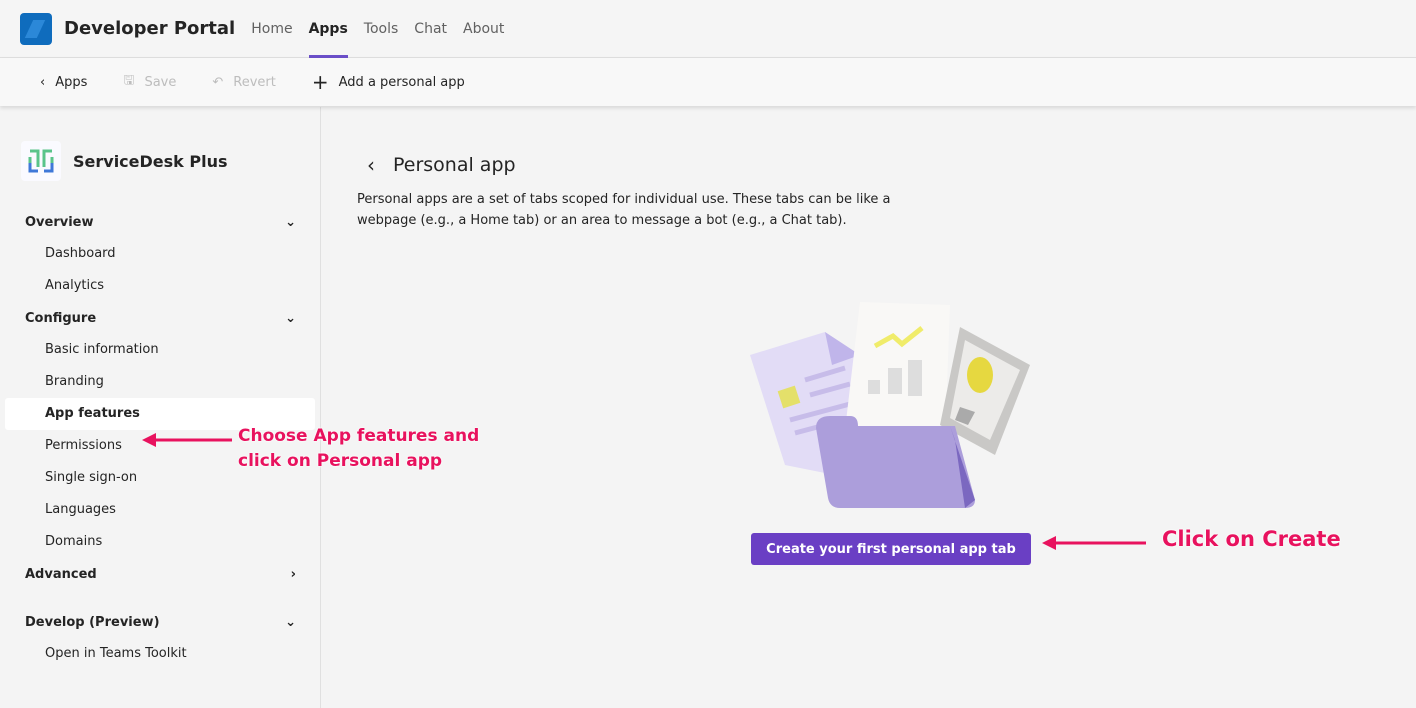 The image size is (1416, 708). I want to click on app-header: ServiceDesk Plus, so click(170, 161).